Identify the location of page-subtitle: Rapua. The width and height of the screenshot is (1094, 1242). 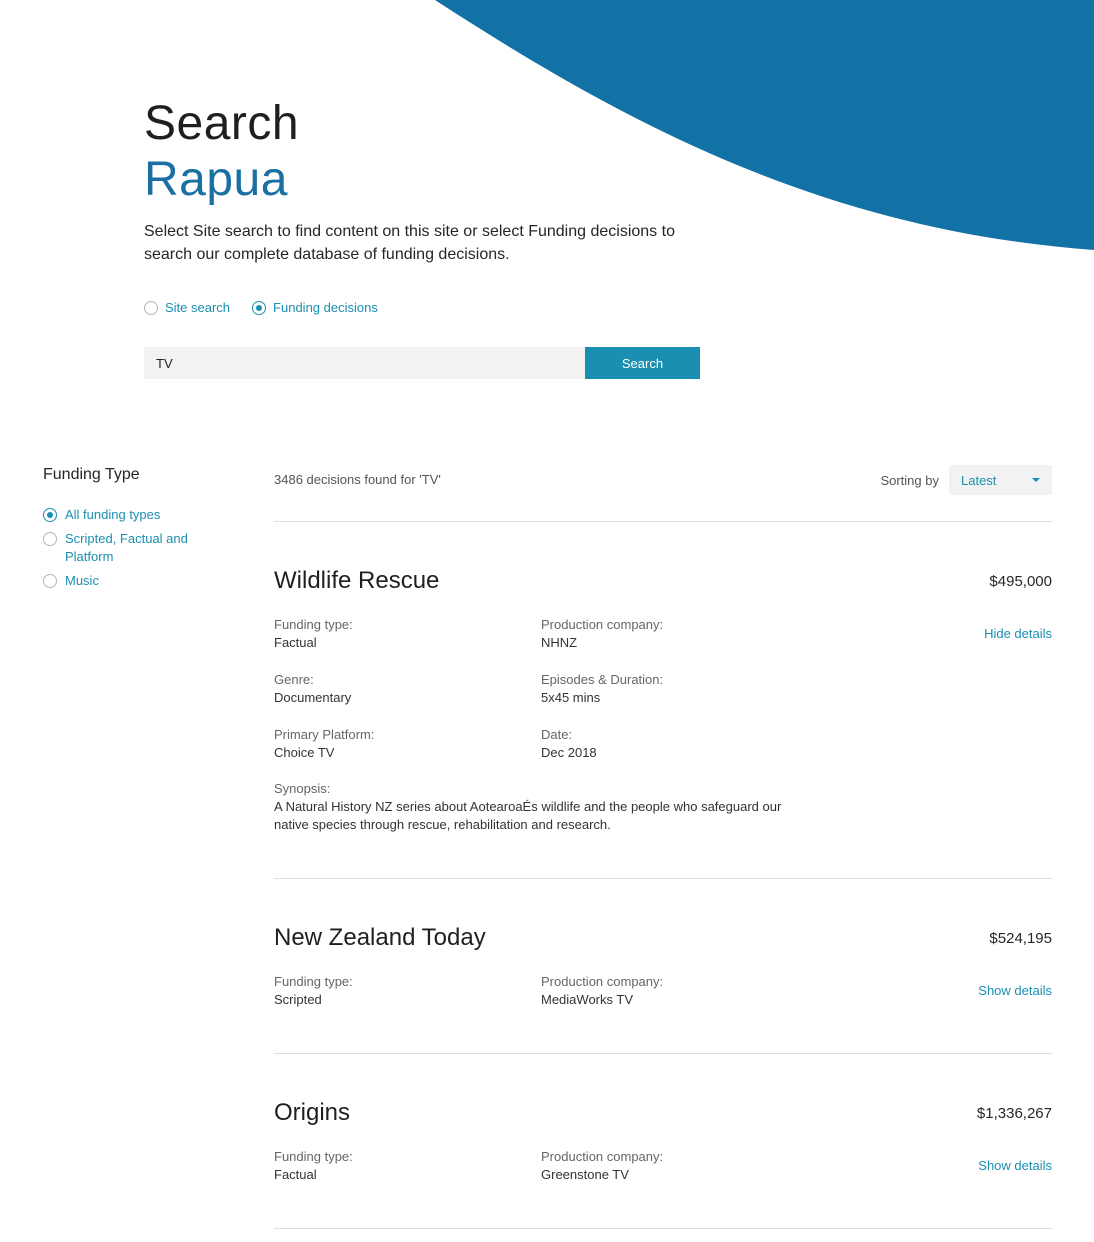
(216, 179).